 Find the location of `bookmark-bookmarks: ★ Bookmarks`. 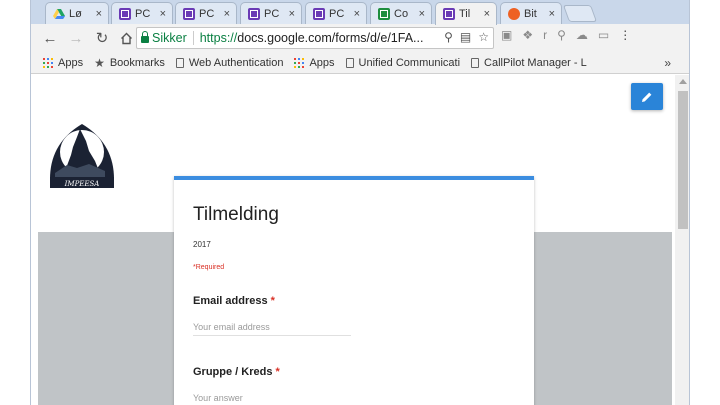

bookmark-bookmarks: ★ Bookmarks is located at coordinates (129, 63).